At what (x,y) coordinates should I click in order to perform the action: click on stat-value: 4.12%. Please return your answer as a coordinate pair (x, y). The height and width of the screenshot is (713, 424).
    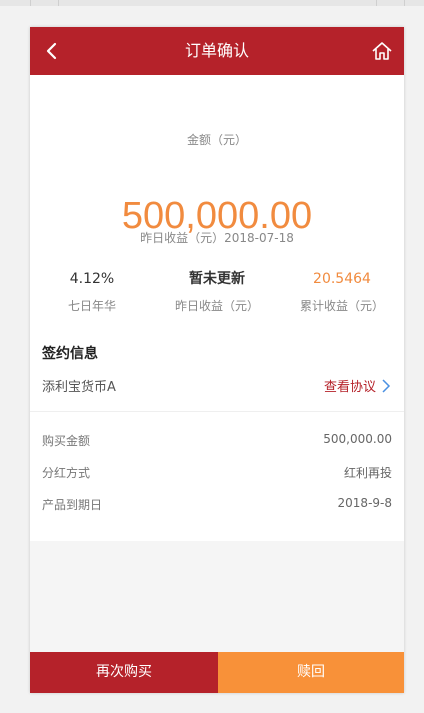
    Looking at the image, I should click on (92, 279).